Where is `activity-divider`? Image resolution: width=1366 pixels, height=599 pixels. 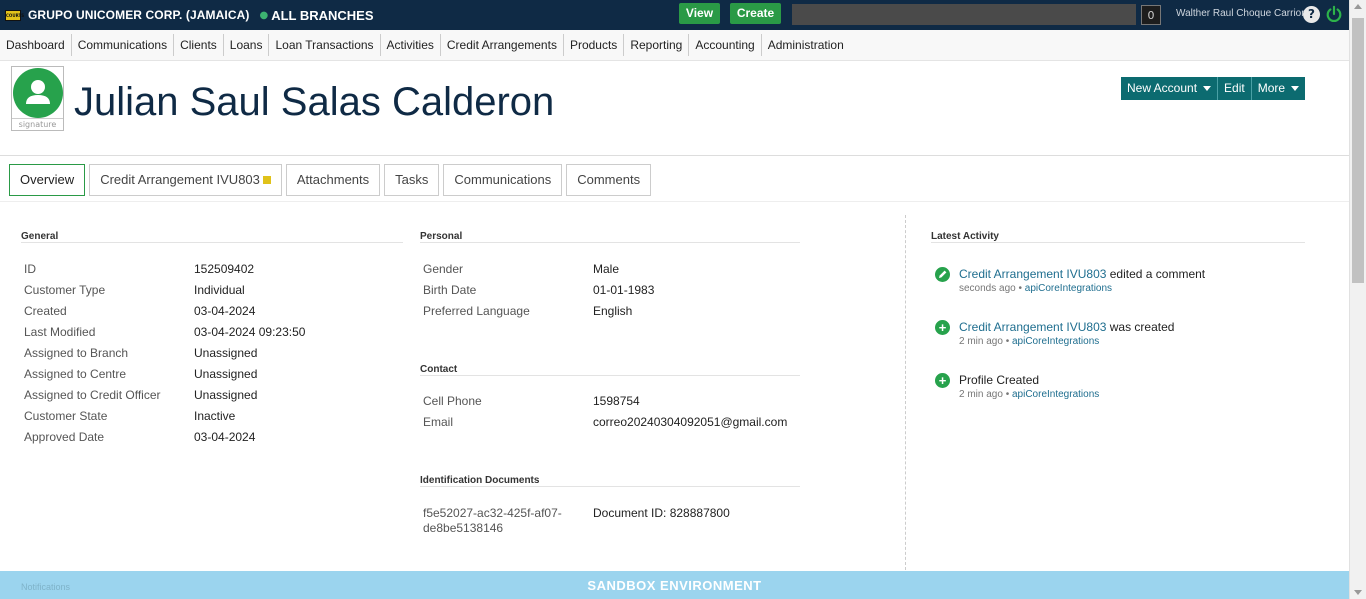
activity-divider is located at coordinates (1118, 242).